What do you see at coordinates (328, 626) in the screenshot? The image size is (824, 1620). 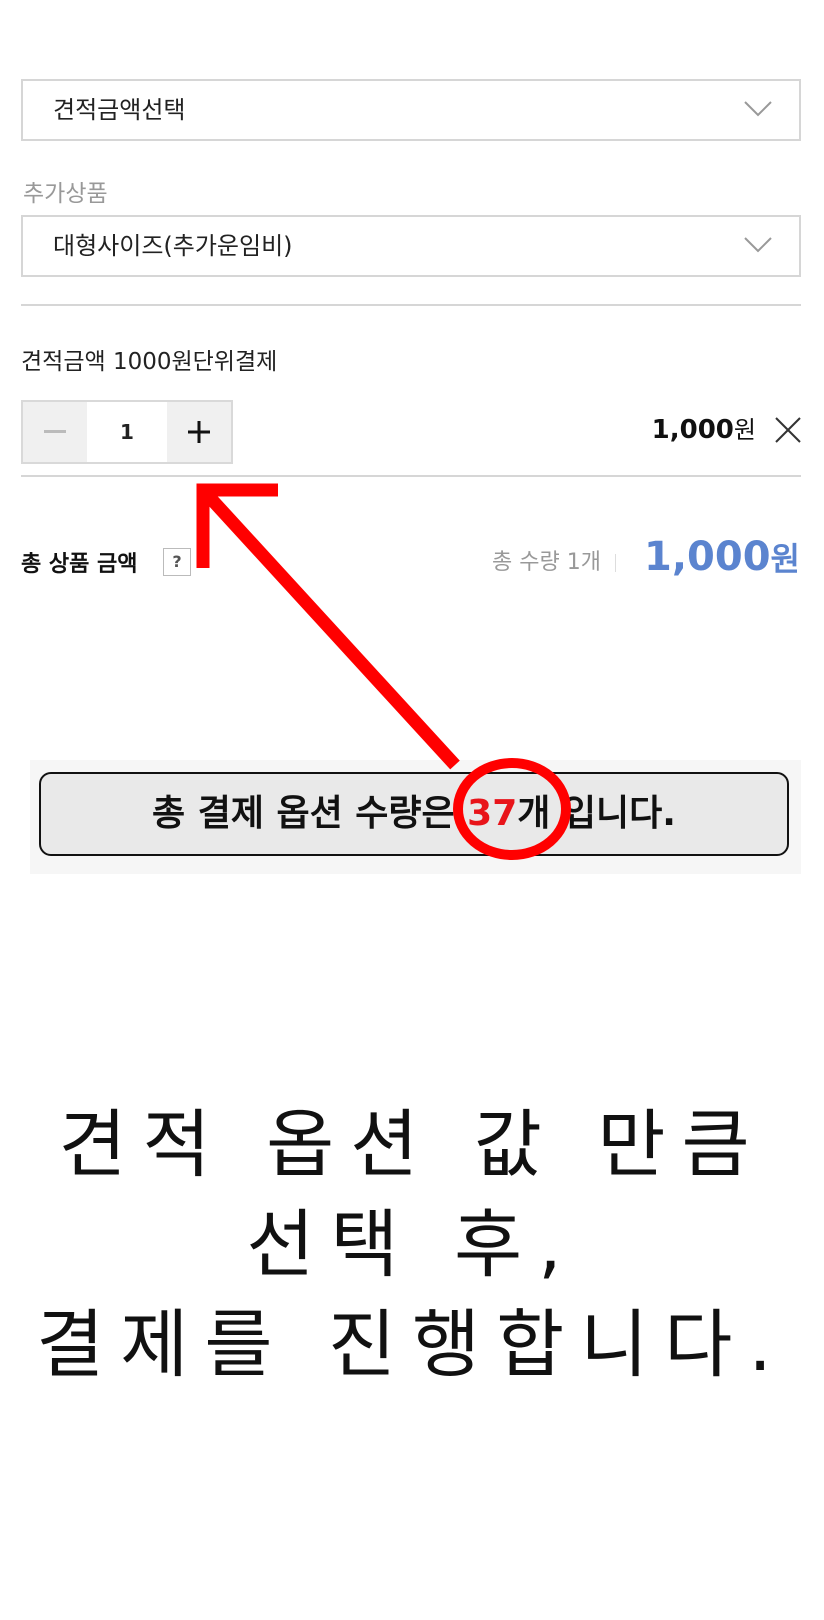 I see `annotation-arrow` at bounding box center [328, 626].